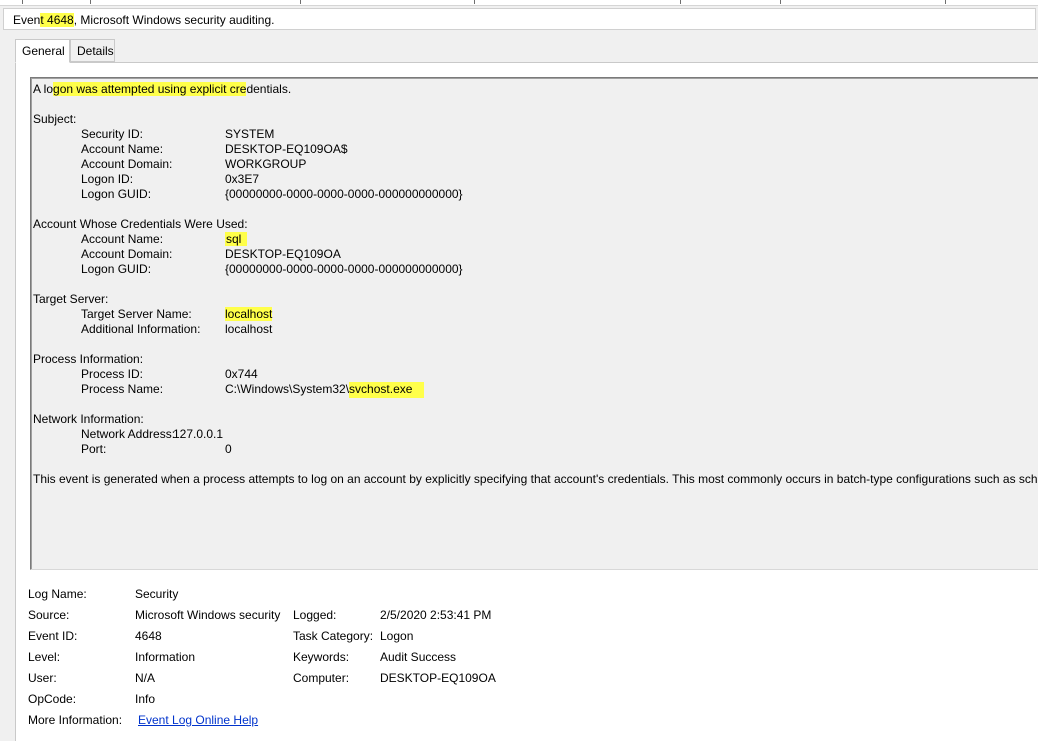 The width and height of the screenshot is (1038, 741). I want to click on intro-pre: A lo, so click(43, 89).